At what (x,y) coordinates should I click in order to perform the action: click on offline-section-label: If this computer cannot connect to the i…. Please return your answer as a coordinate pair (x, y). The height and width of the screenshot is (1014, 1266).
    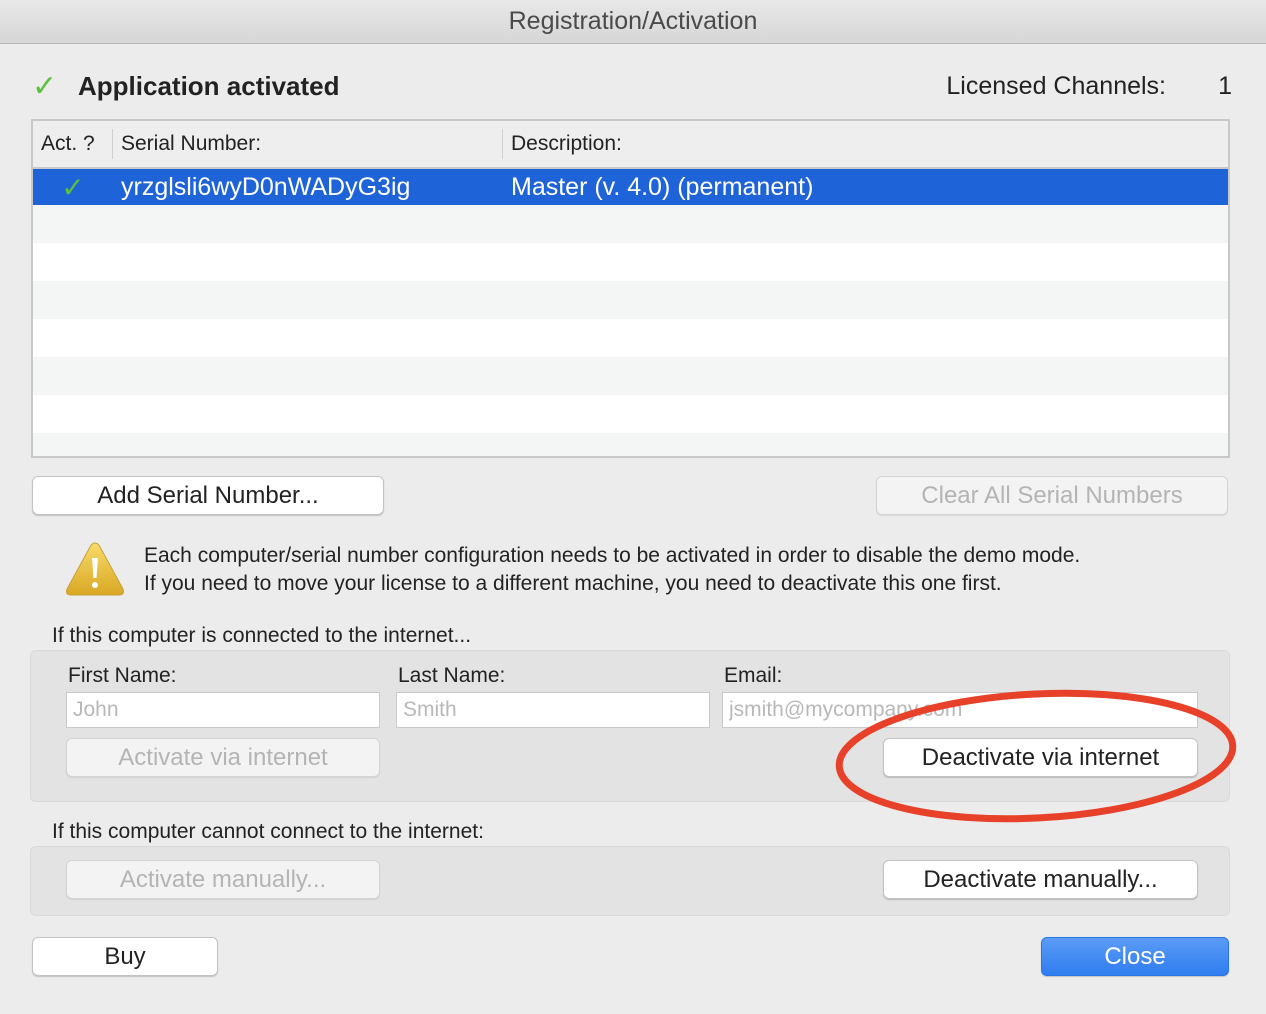
    Looking at the image, I should click on (268, 831).